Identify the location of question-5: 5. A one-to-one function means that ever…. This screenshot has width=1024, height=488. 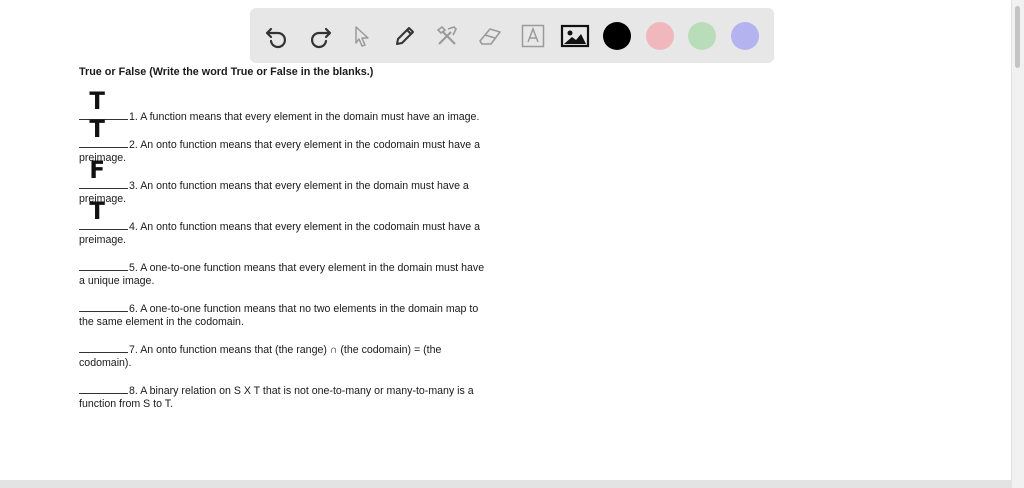
(304, 274).